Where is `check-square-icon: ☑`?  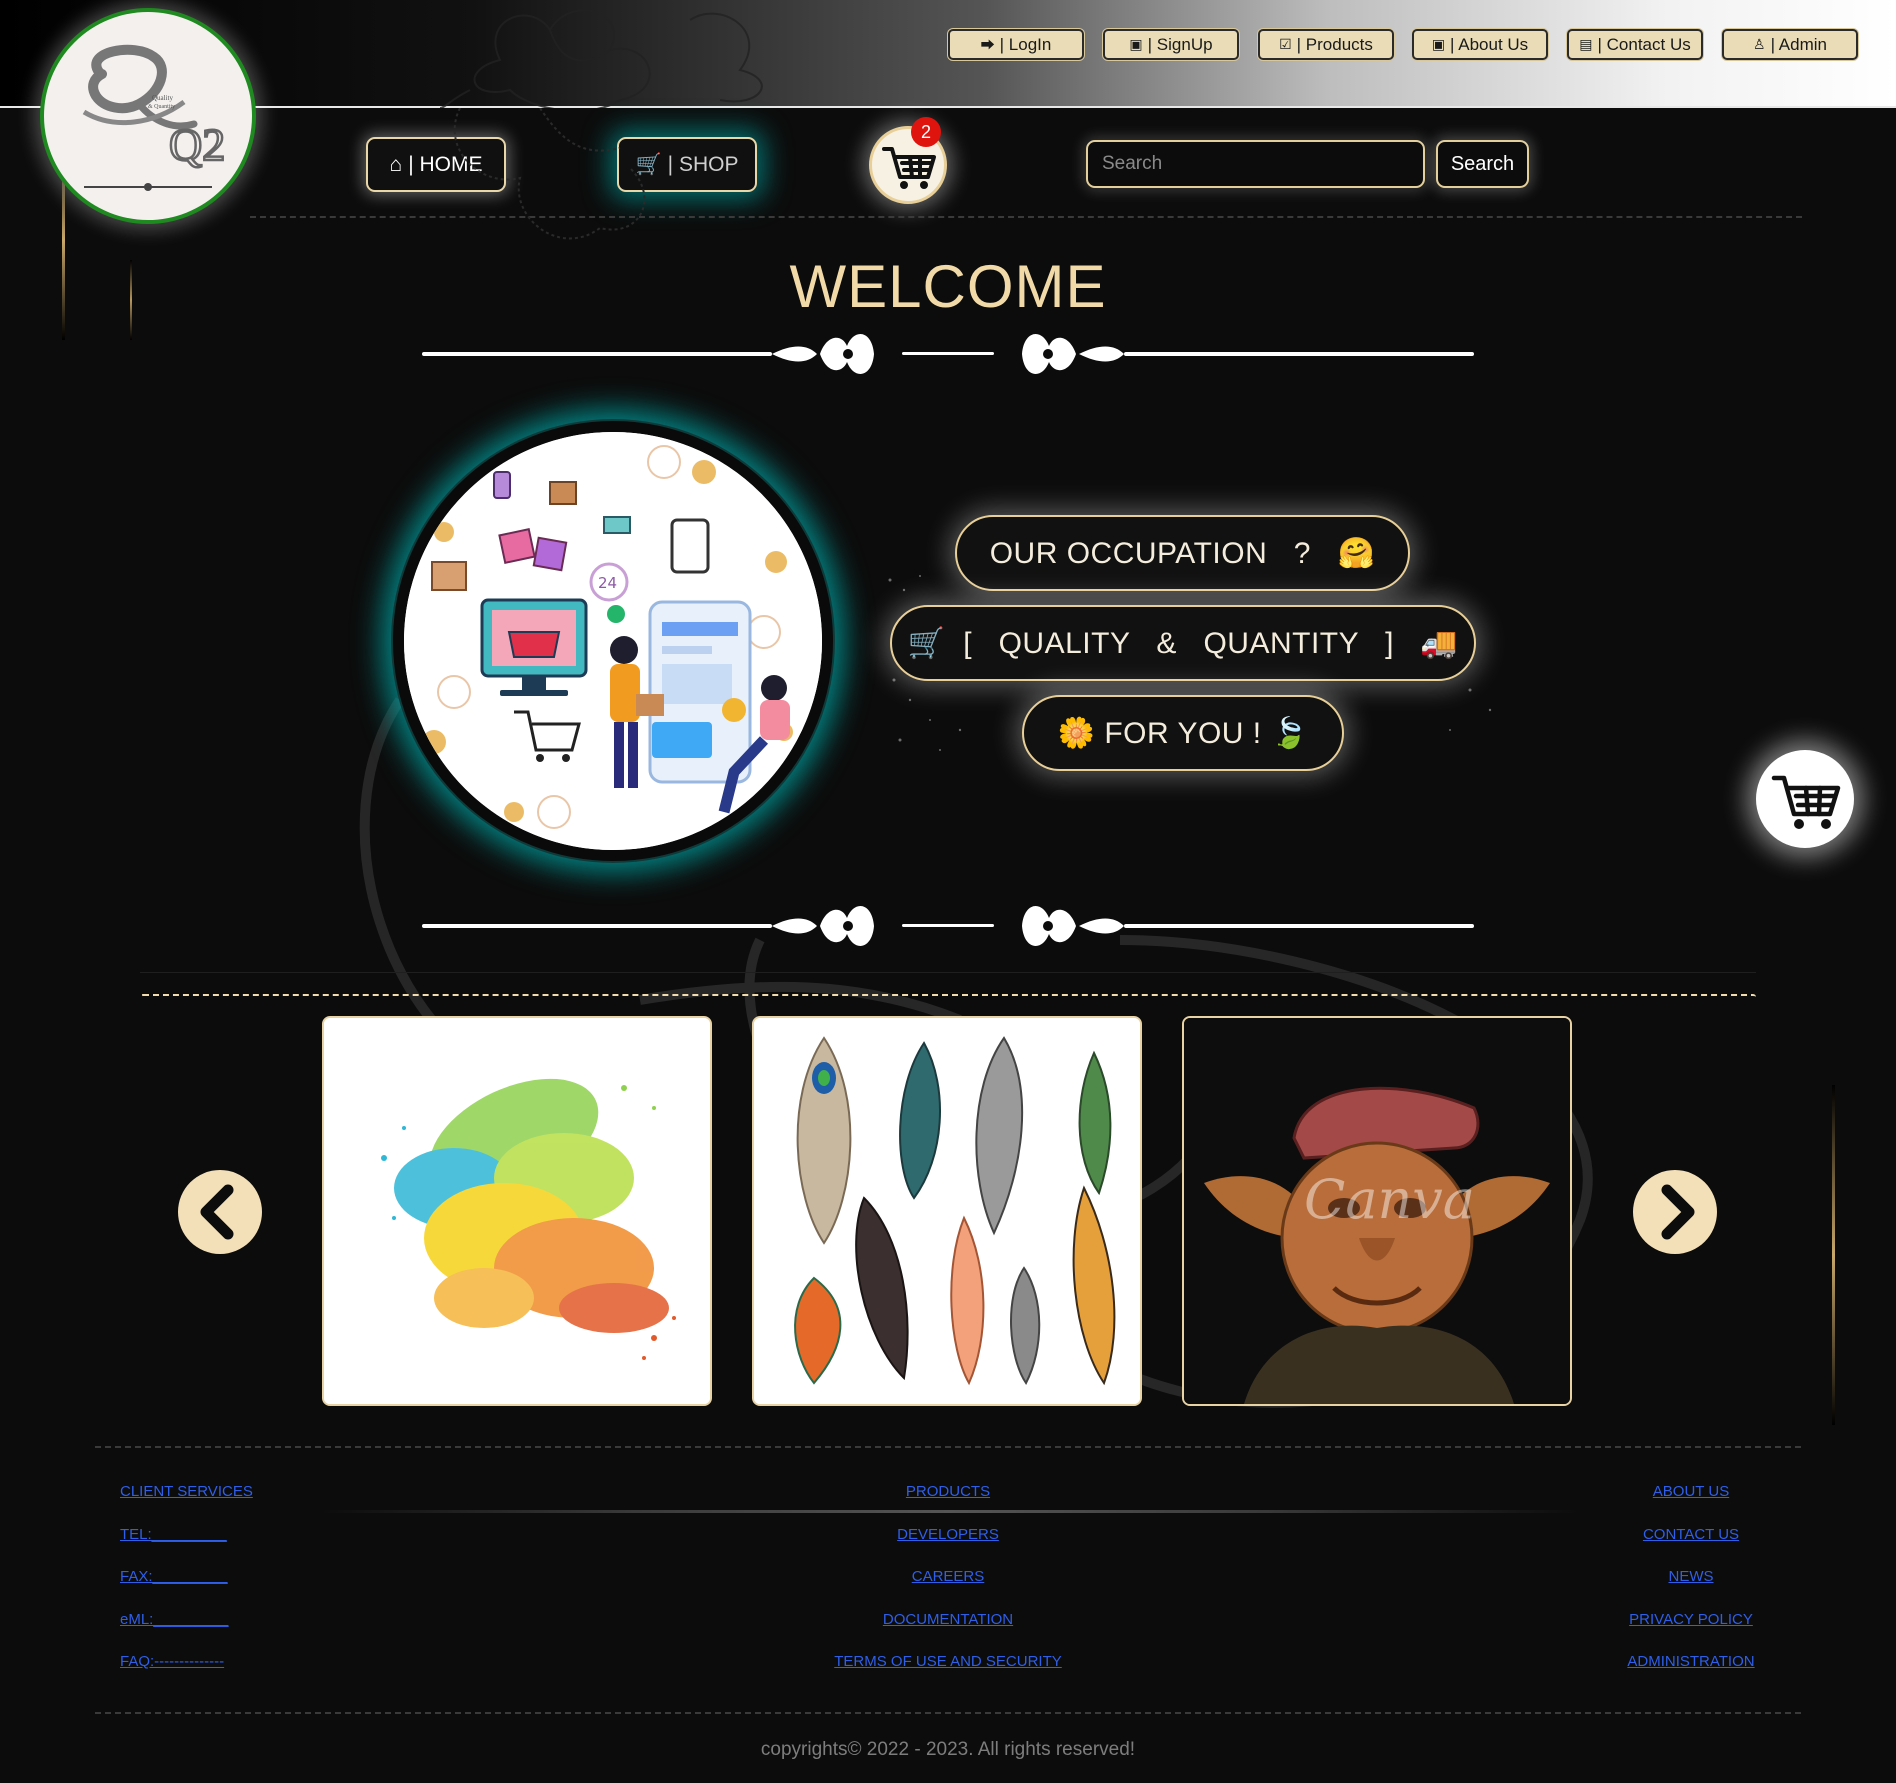
check-square-icon: ☑ is located at coordinates (1285, 44).